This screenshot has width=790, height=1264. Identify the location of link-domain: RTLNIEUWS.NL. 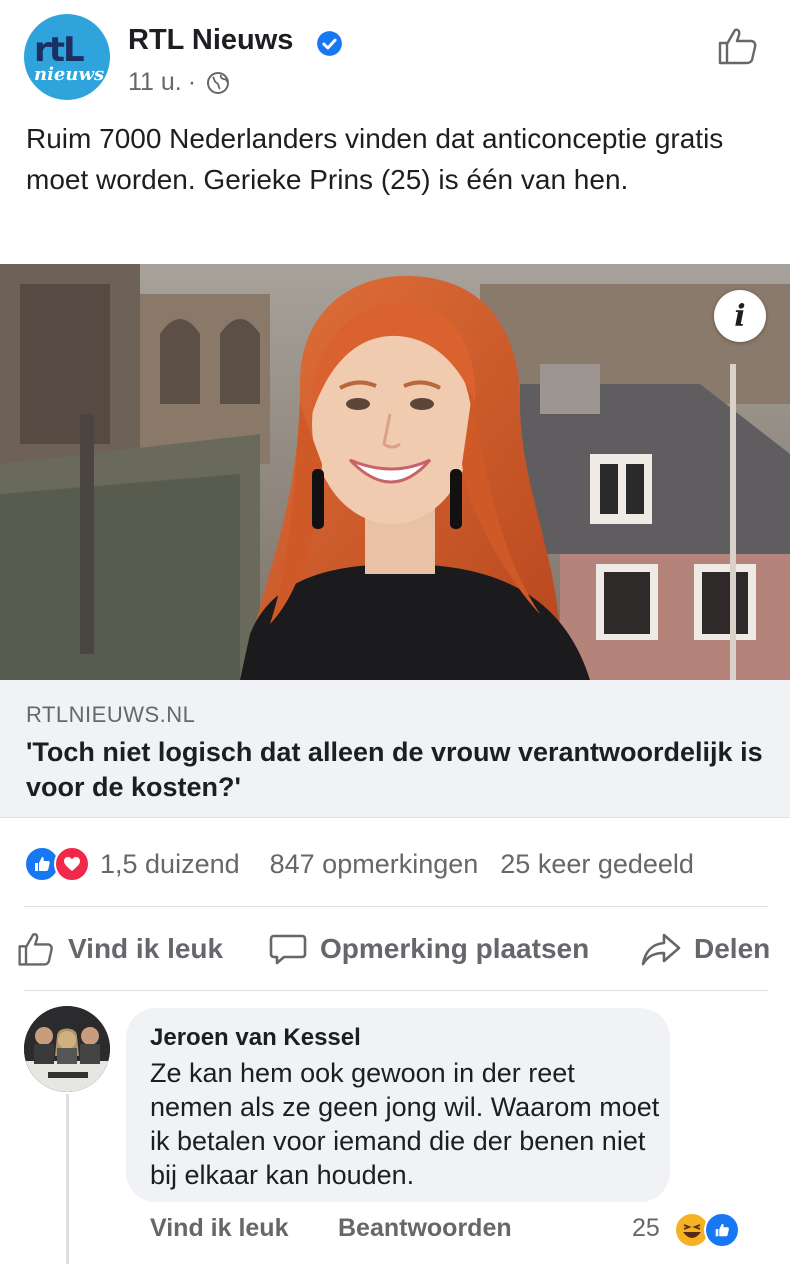
(111, 714).